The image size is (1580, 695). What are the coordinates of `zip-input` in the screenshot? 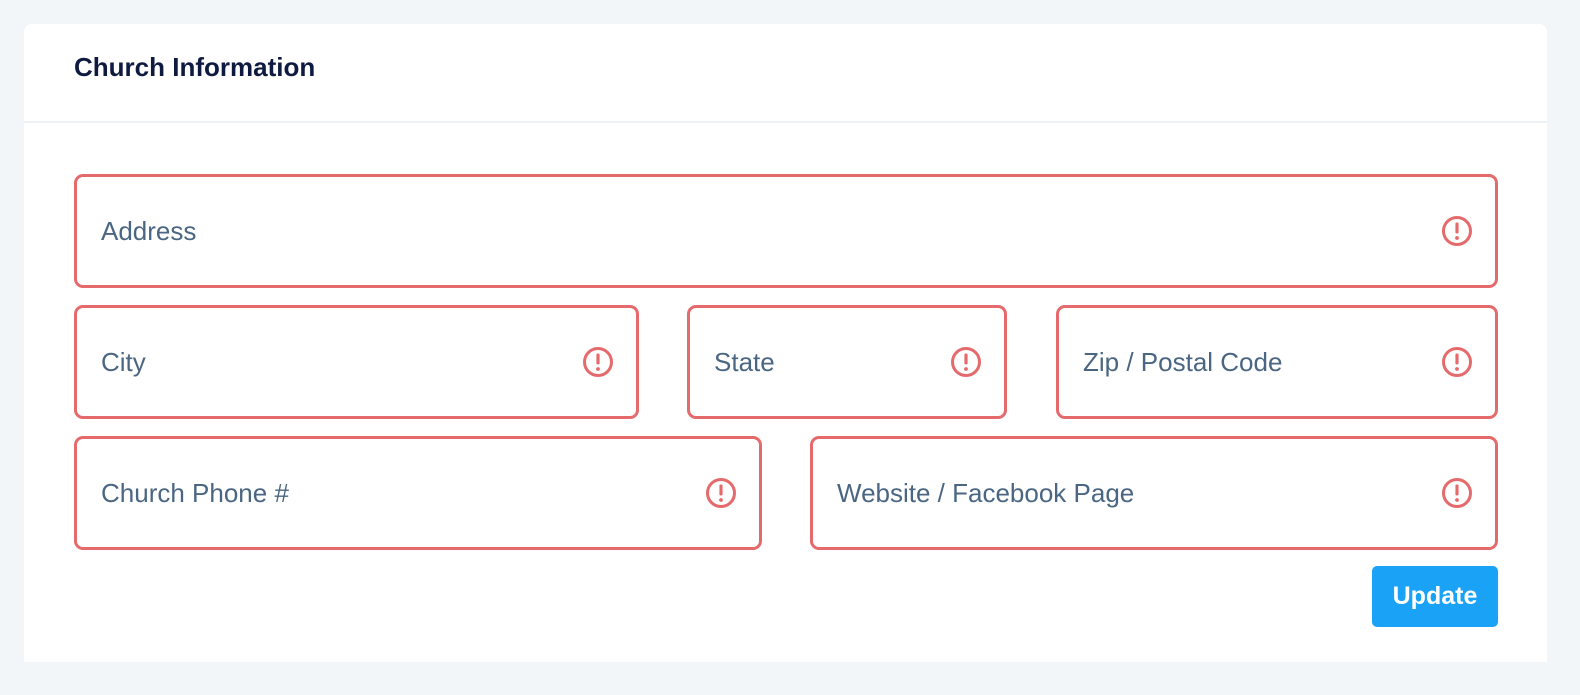 It's located at (1258, 362).